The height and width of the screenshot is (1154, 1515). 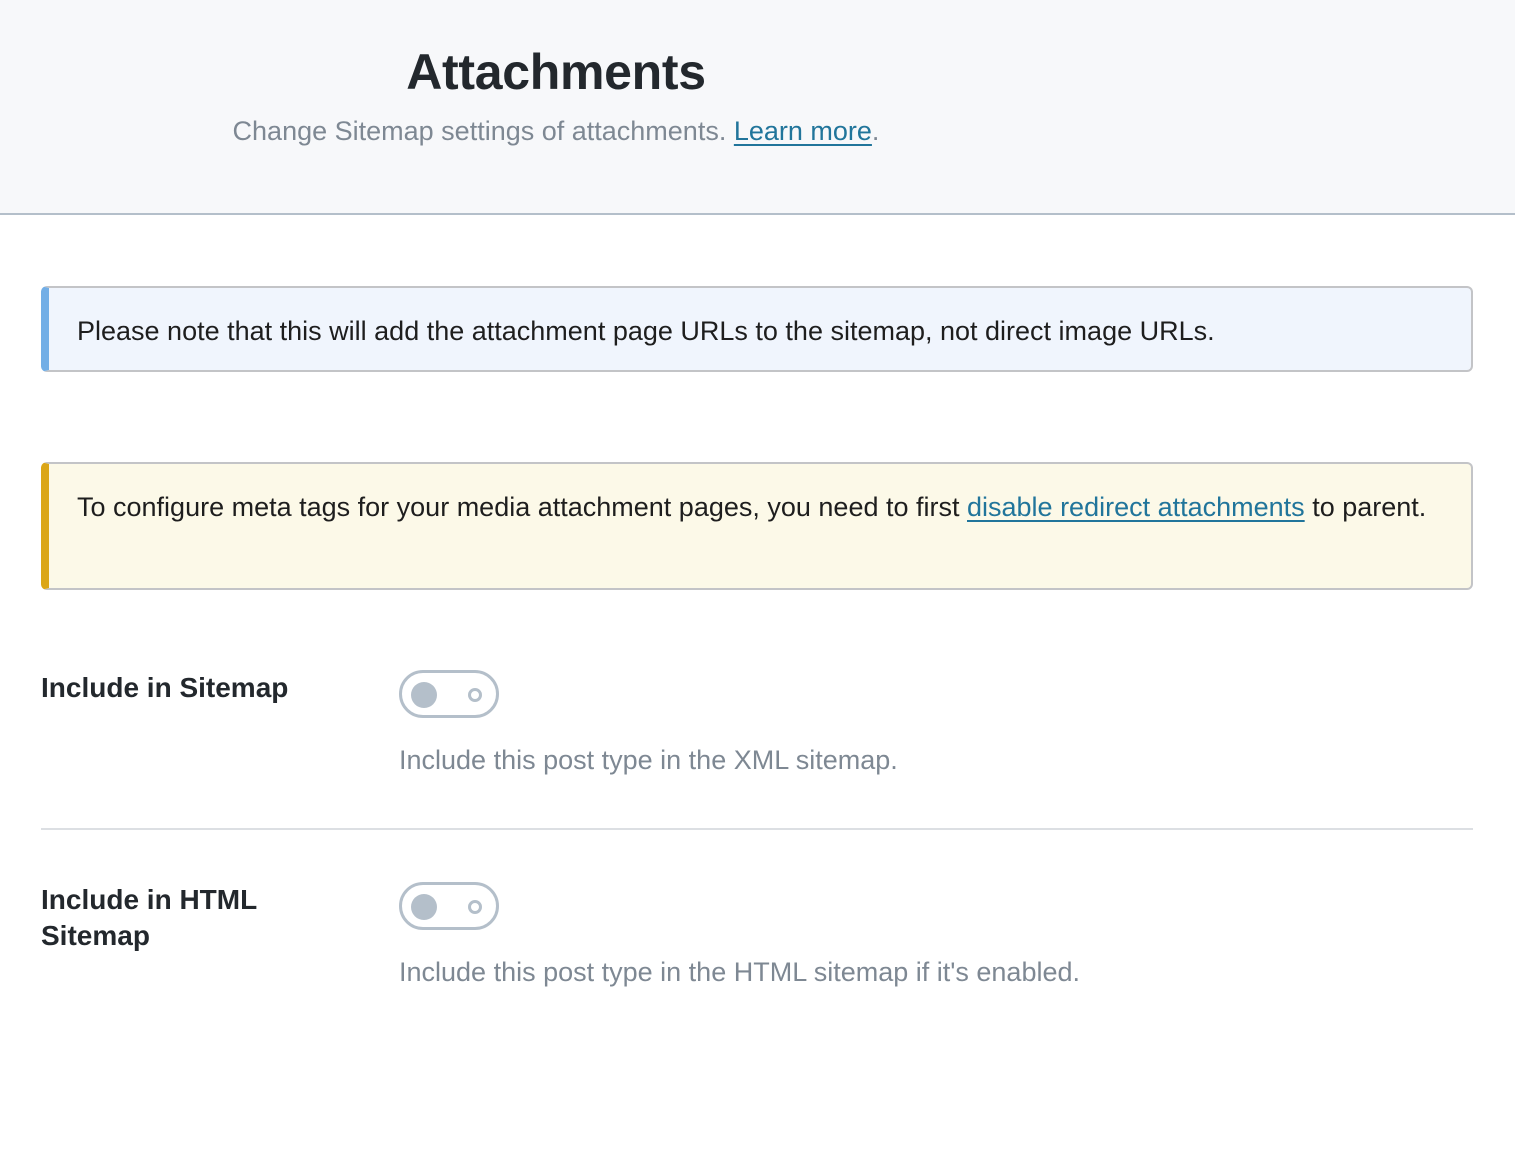 I want to click on setting-label: Include in HTML Sitemap, so click(x=149, y=917).